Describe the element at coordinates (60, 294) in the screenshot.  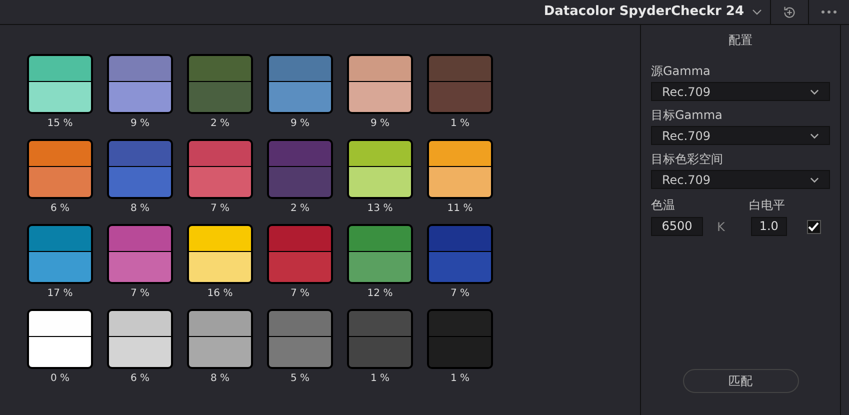
I see `percentage-label: 17 %` at that location.